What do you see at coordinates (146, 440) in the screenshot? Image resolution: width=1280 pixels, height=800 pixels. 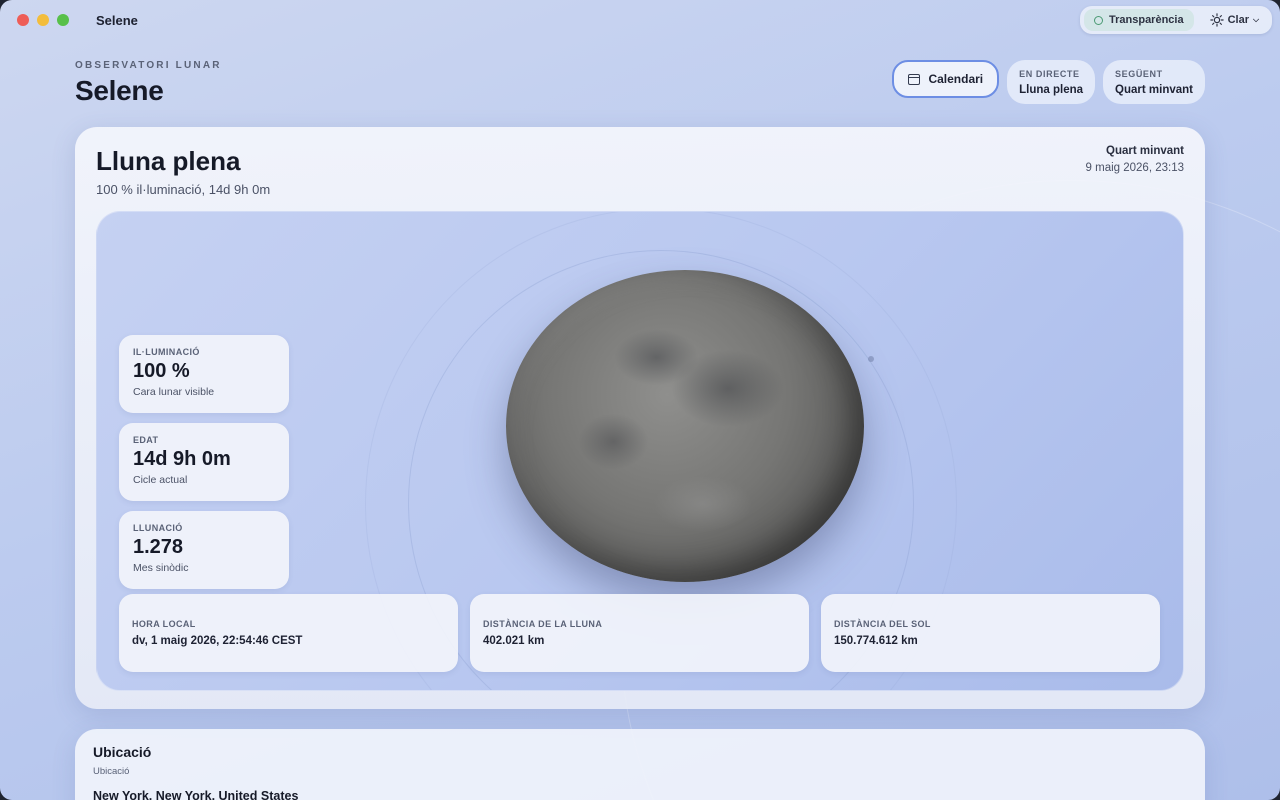 I see `stat-label: EDAT` at bounding box center [146, 440].